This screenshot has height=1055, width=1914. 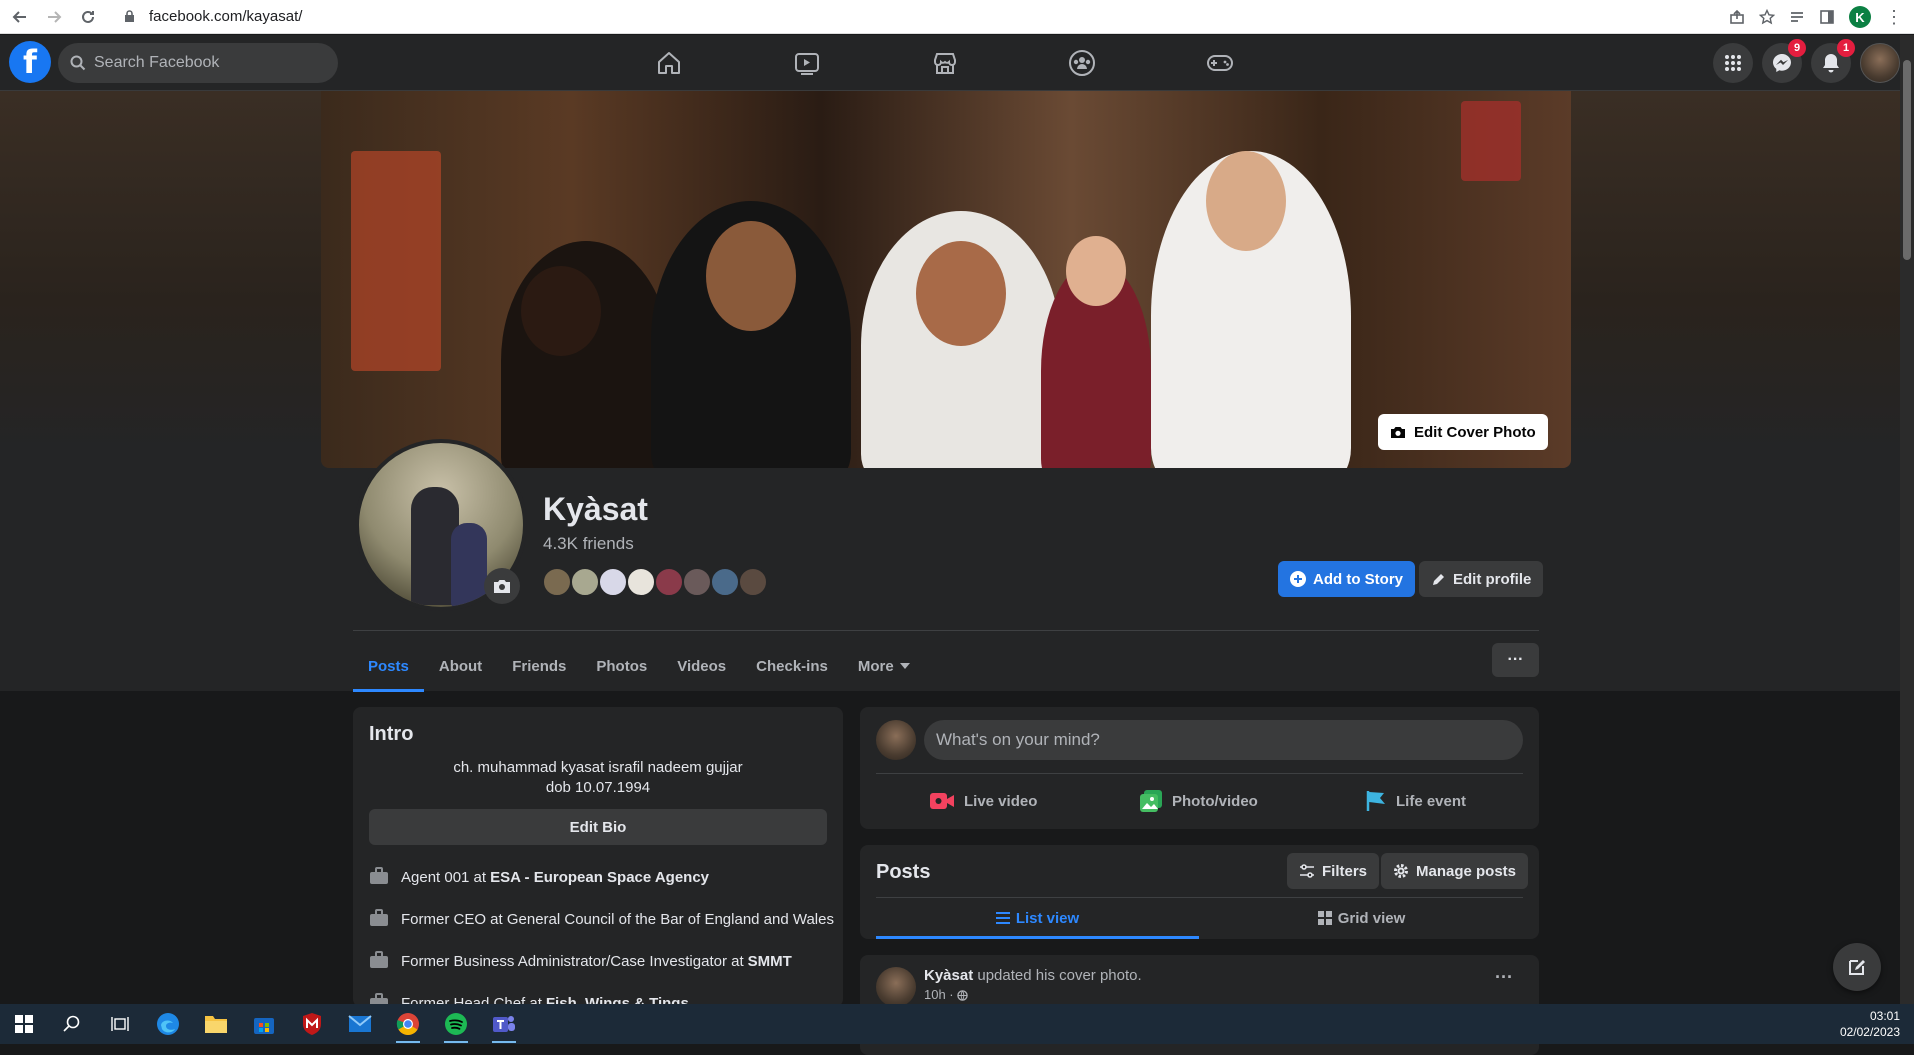 What do you see at coordinates (598, 827) in the screenshot?
I see `edit-bio-button: Edit Bio` at bounding box center [598, 827].